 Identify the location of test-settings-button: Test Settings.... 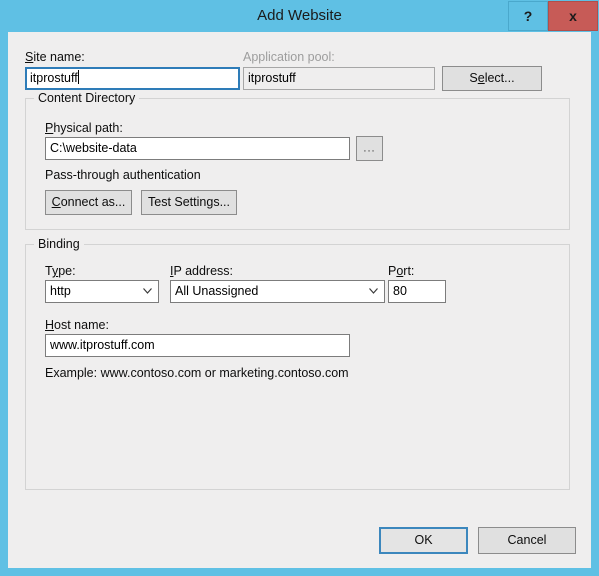
(189, 202).